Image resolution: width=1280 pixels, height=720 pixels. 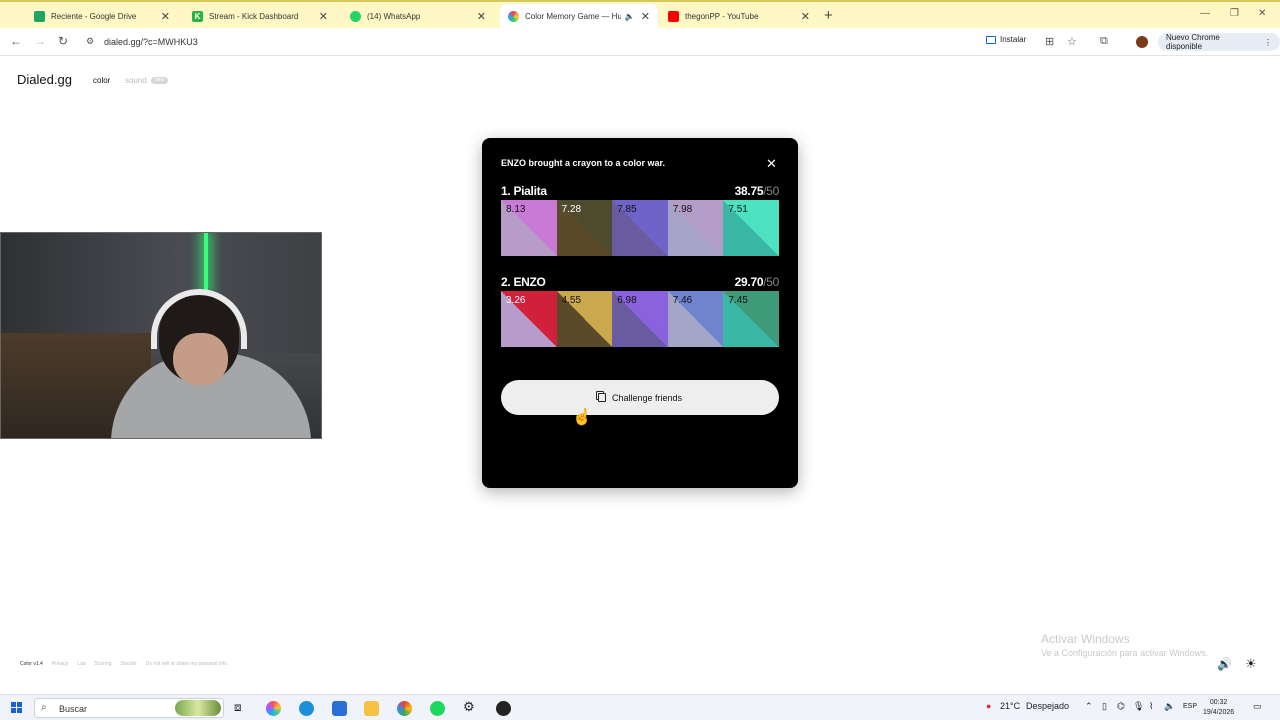 I want to click on tab-whatsapp: (14) WhatsApp ✕, so click(x=418, y=16).